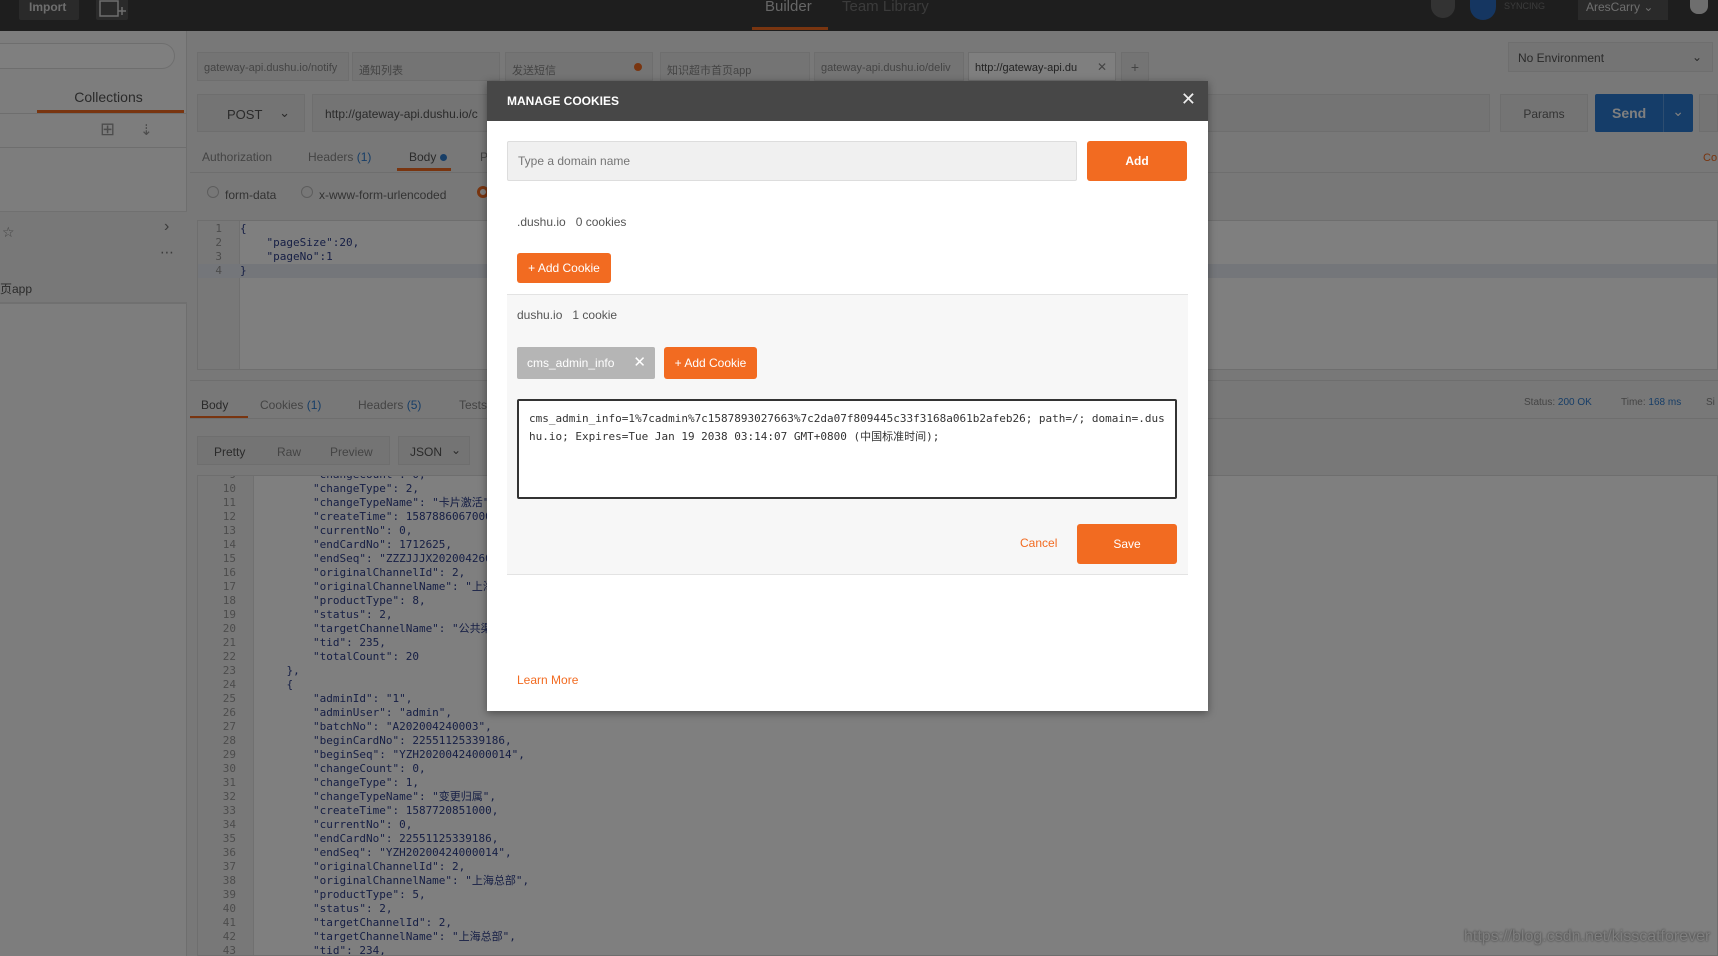 The image size is (1718, 956). Describe the element at coordinates (1188, 99) in the screenshot. I see `close-icon: ✕` at that location.